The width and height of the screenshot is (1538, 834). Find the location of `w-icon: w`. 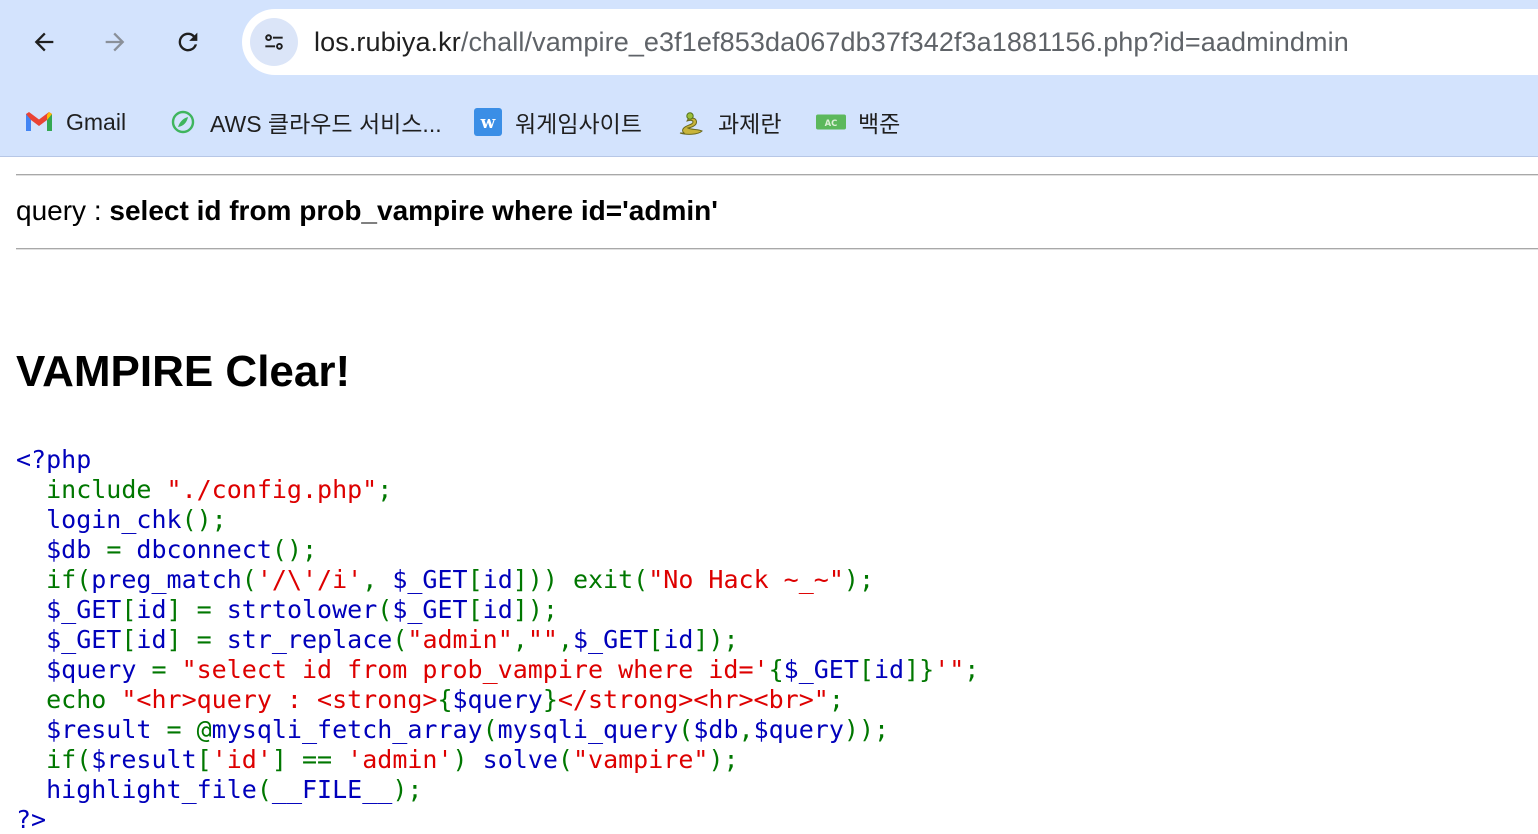

w-icon: w is located at coordinates (488, 122).